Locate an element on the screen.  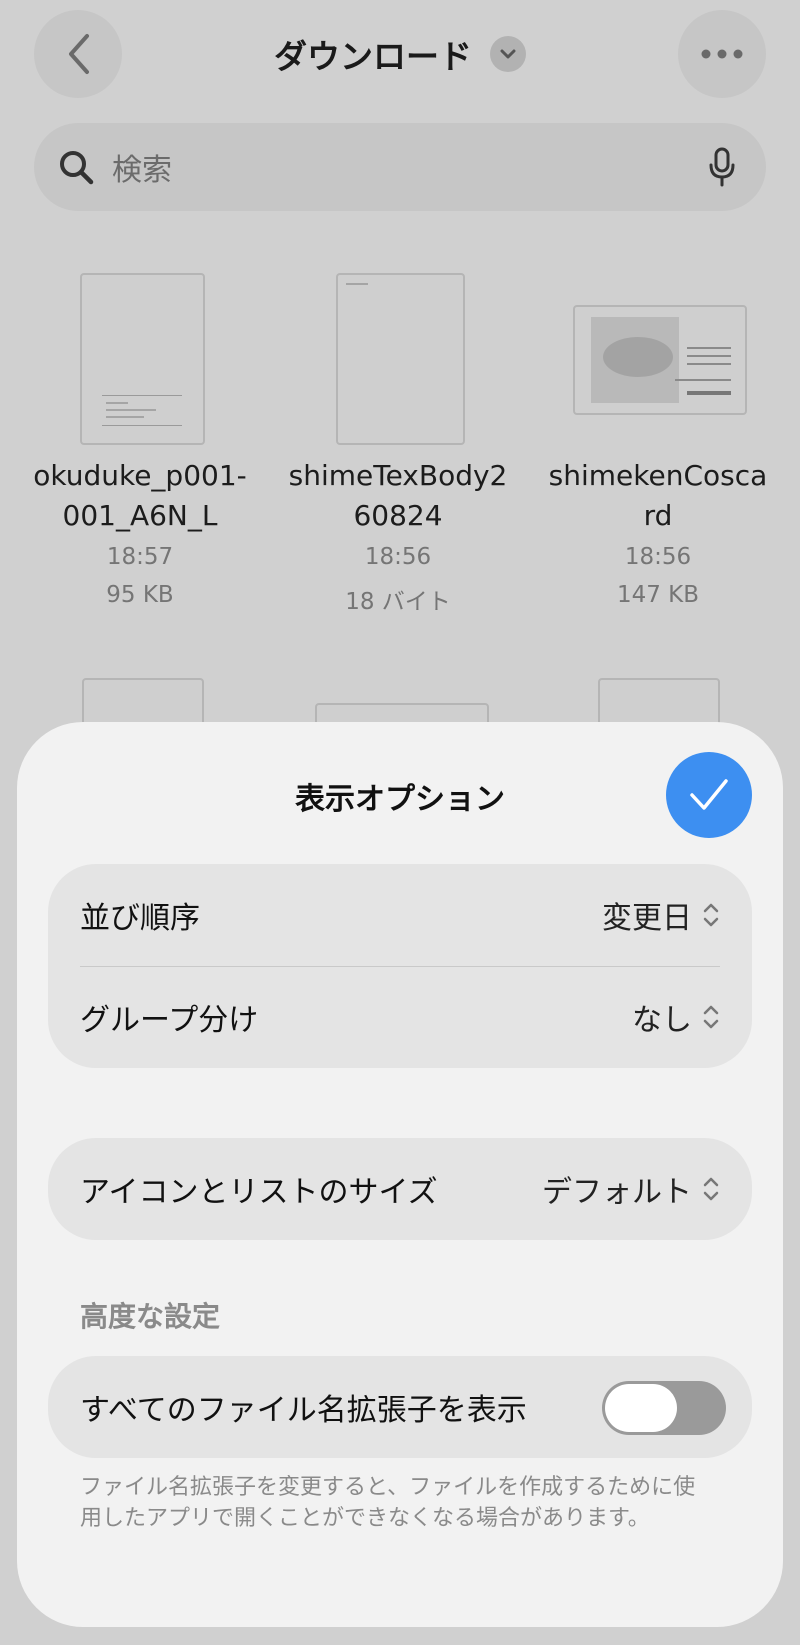
file-size: 95 KB is located at coordinates (140, 595).